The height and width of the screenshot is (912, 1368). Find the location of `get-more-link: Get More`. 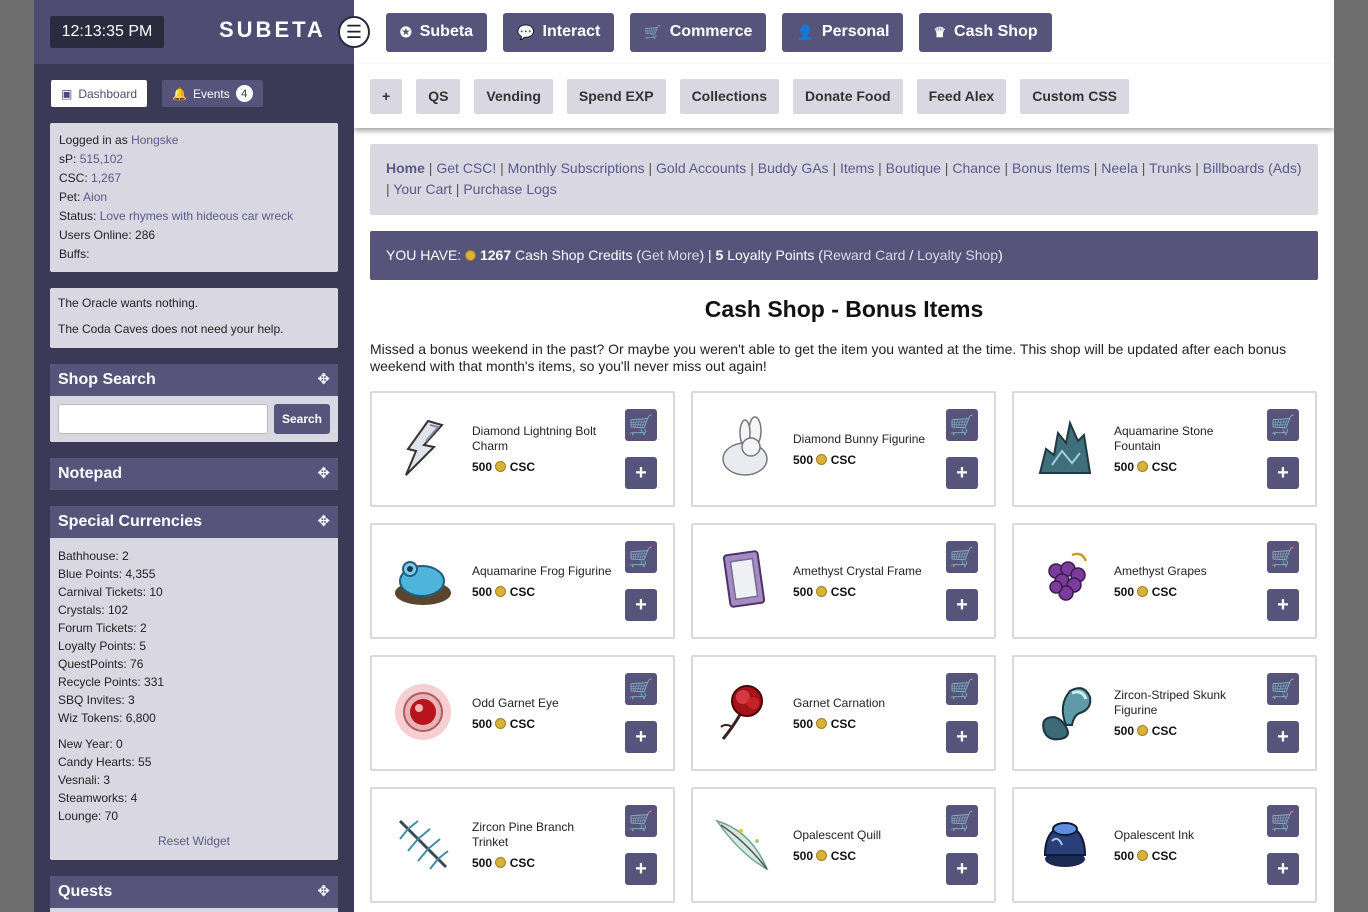

get-more-link: Get More is located at coordinates (670, 255).